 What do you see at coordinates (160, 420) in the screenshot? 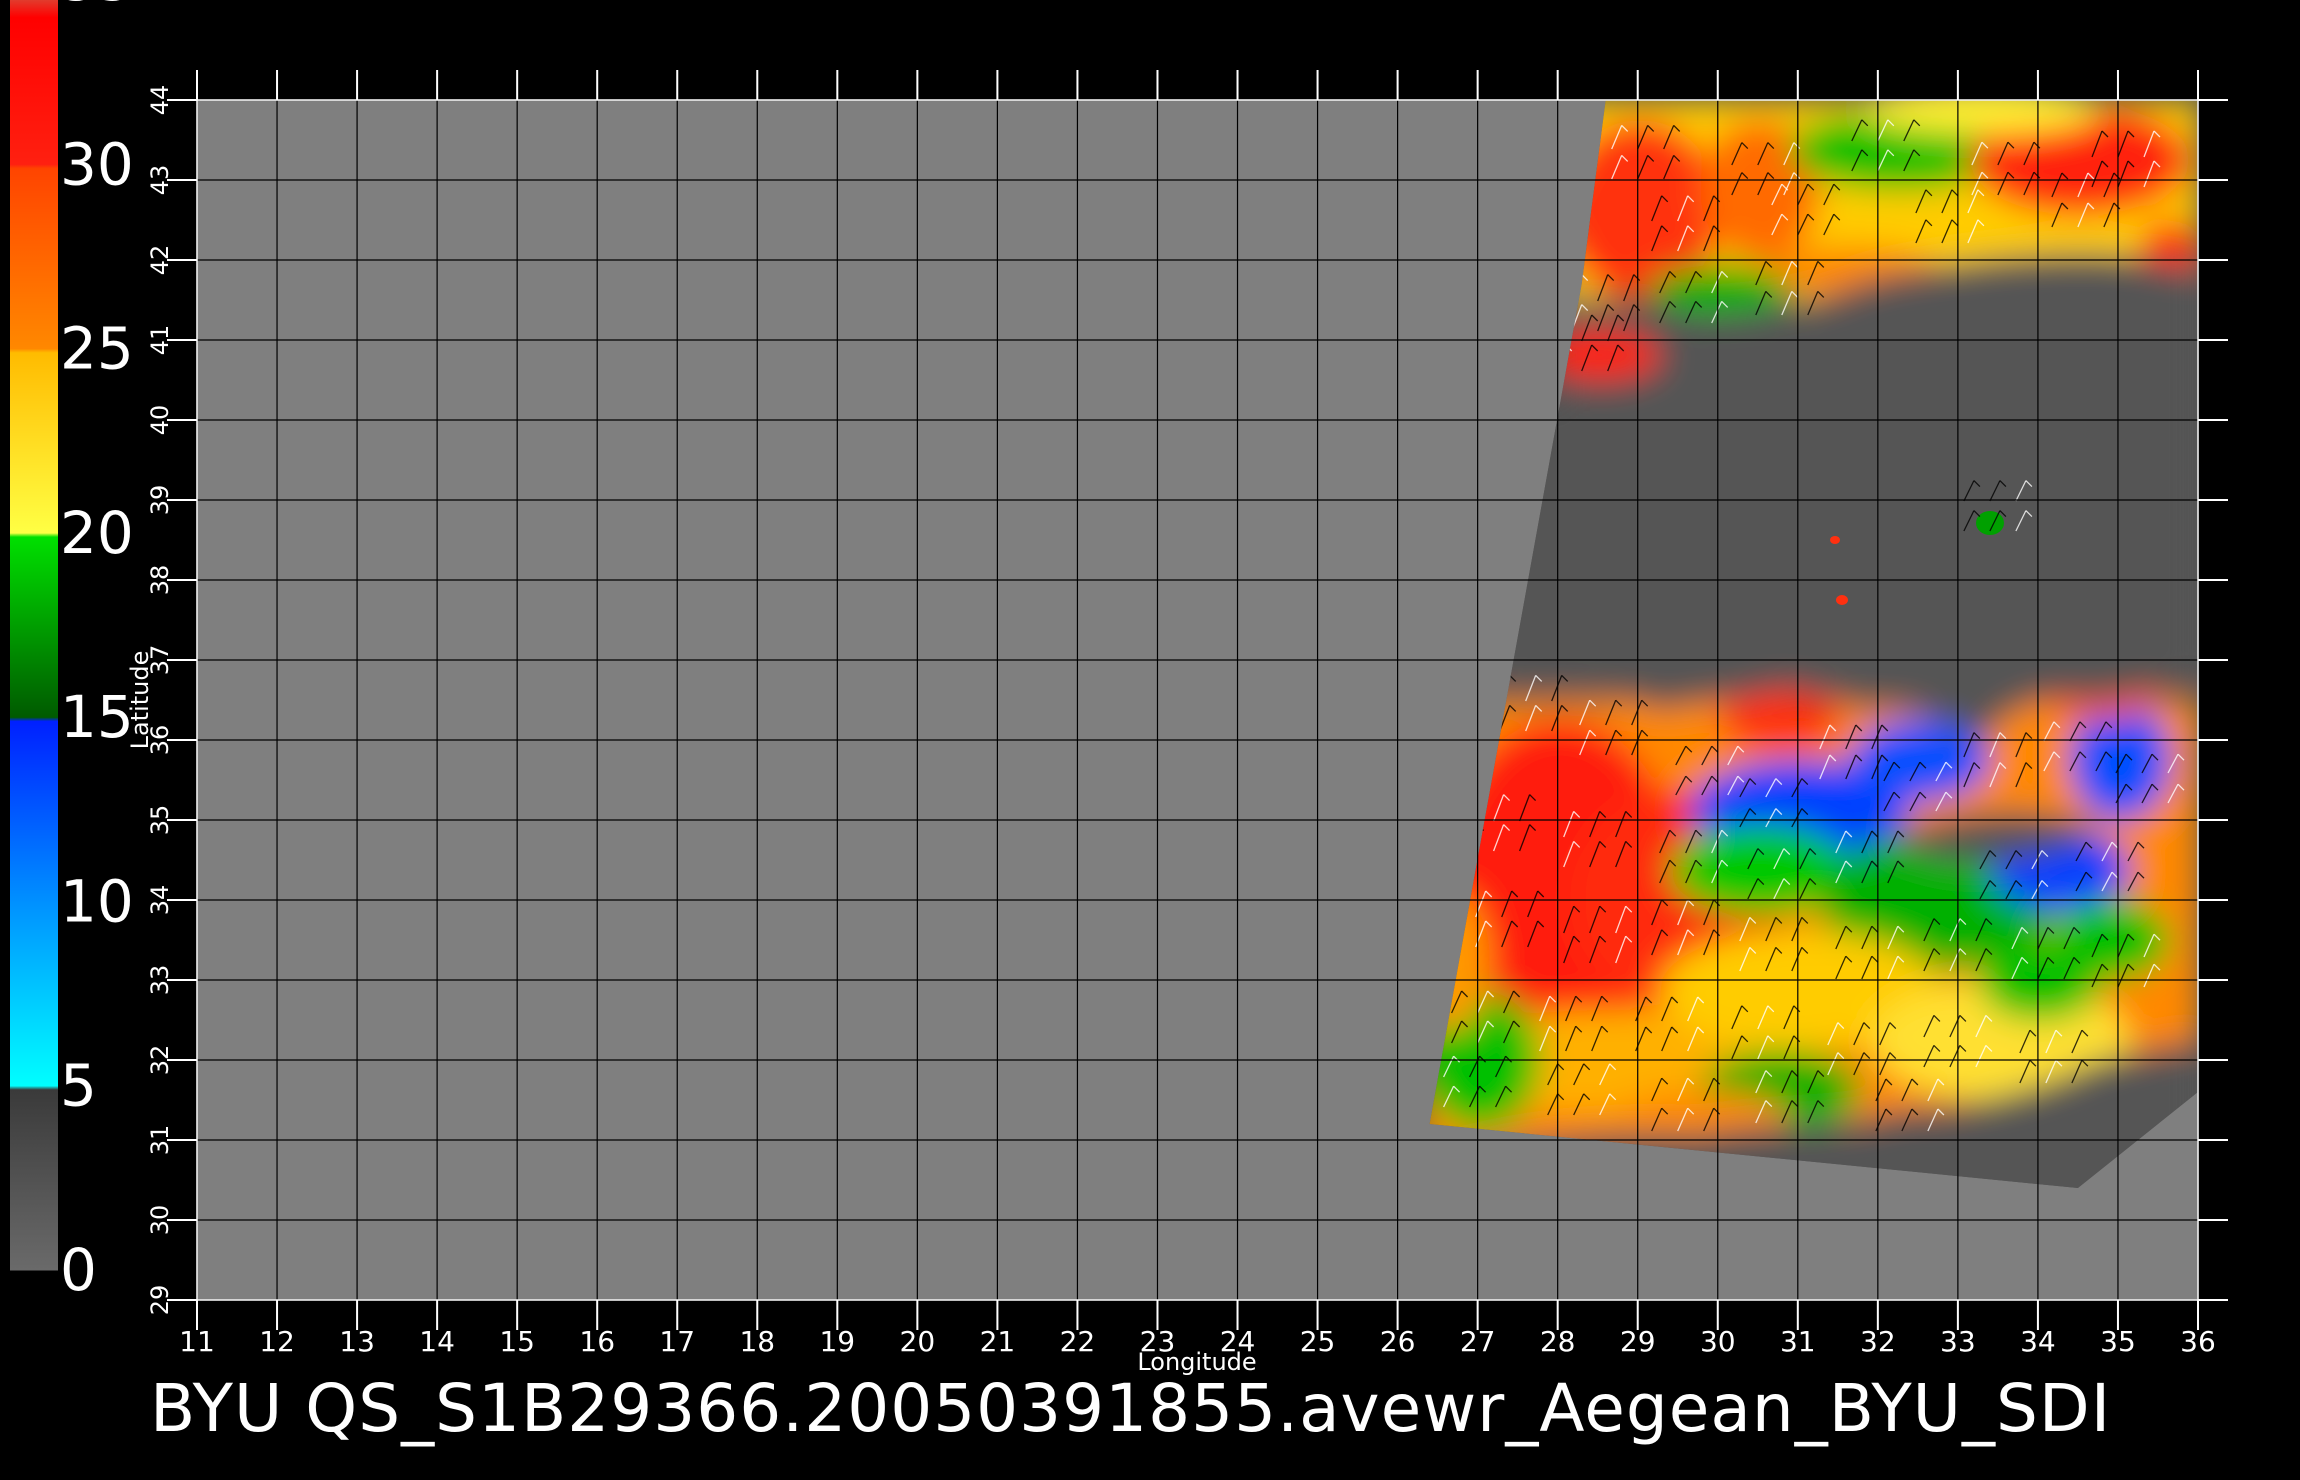
I see `y-tick-label: 40` at bounding box center [160, 420].